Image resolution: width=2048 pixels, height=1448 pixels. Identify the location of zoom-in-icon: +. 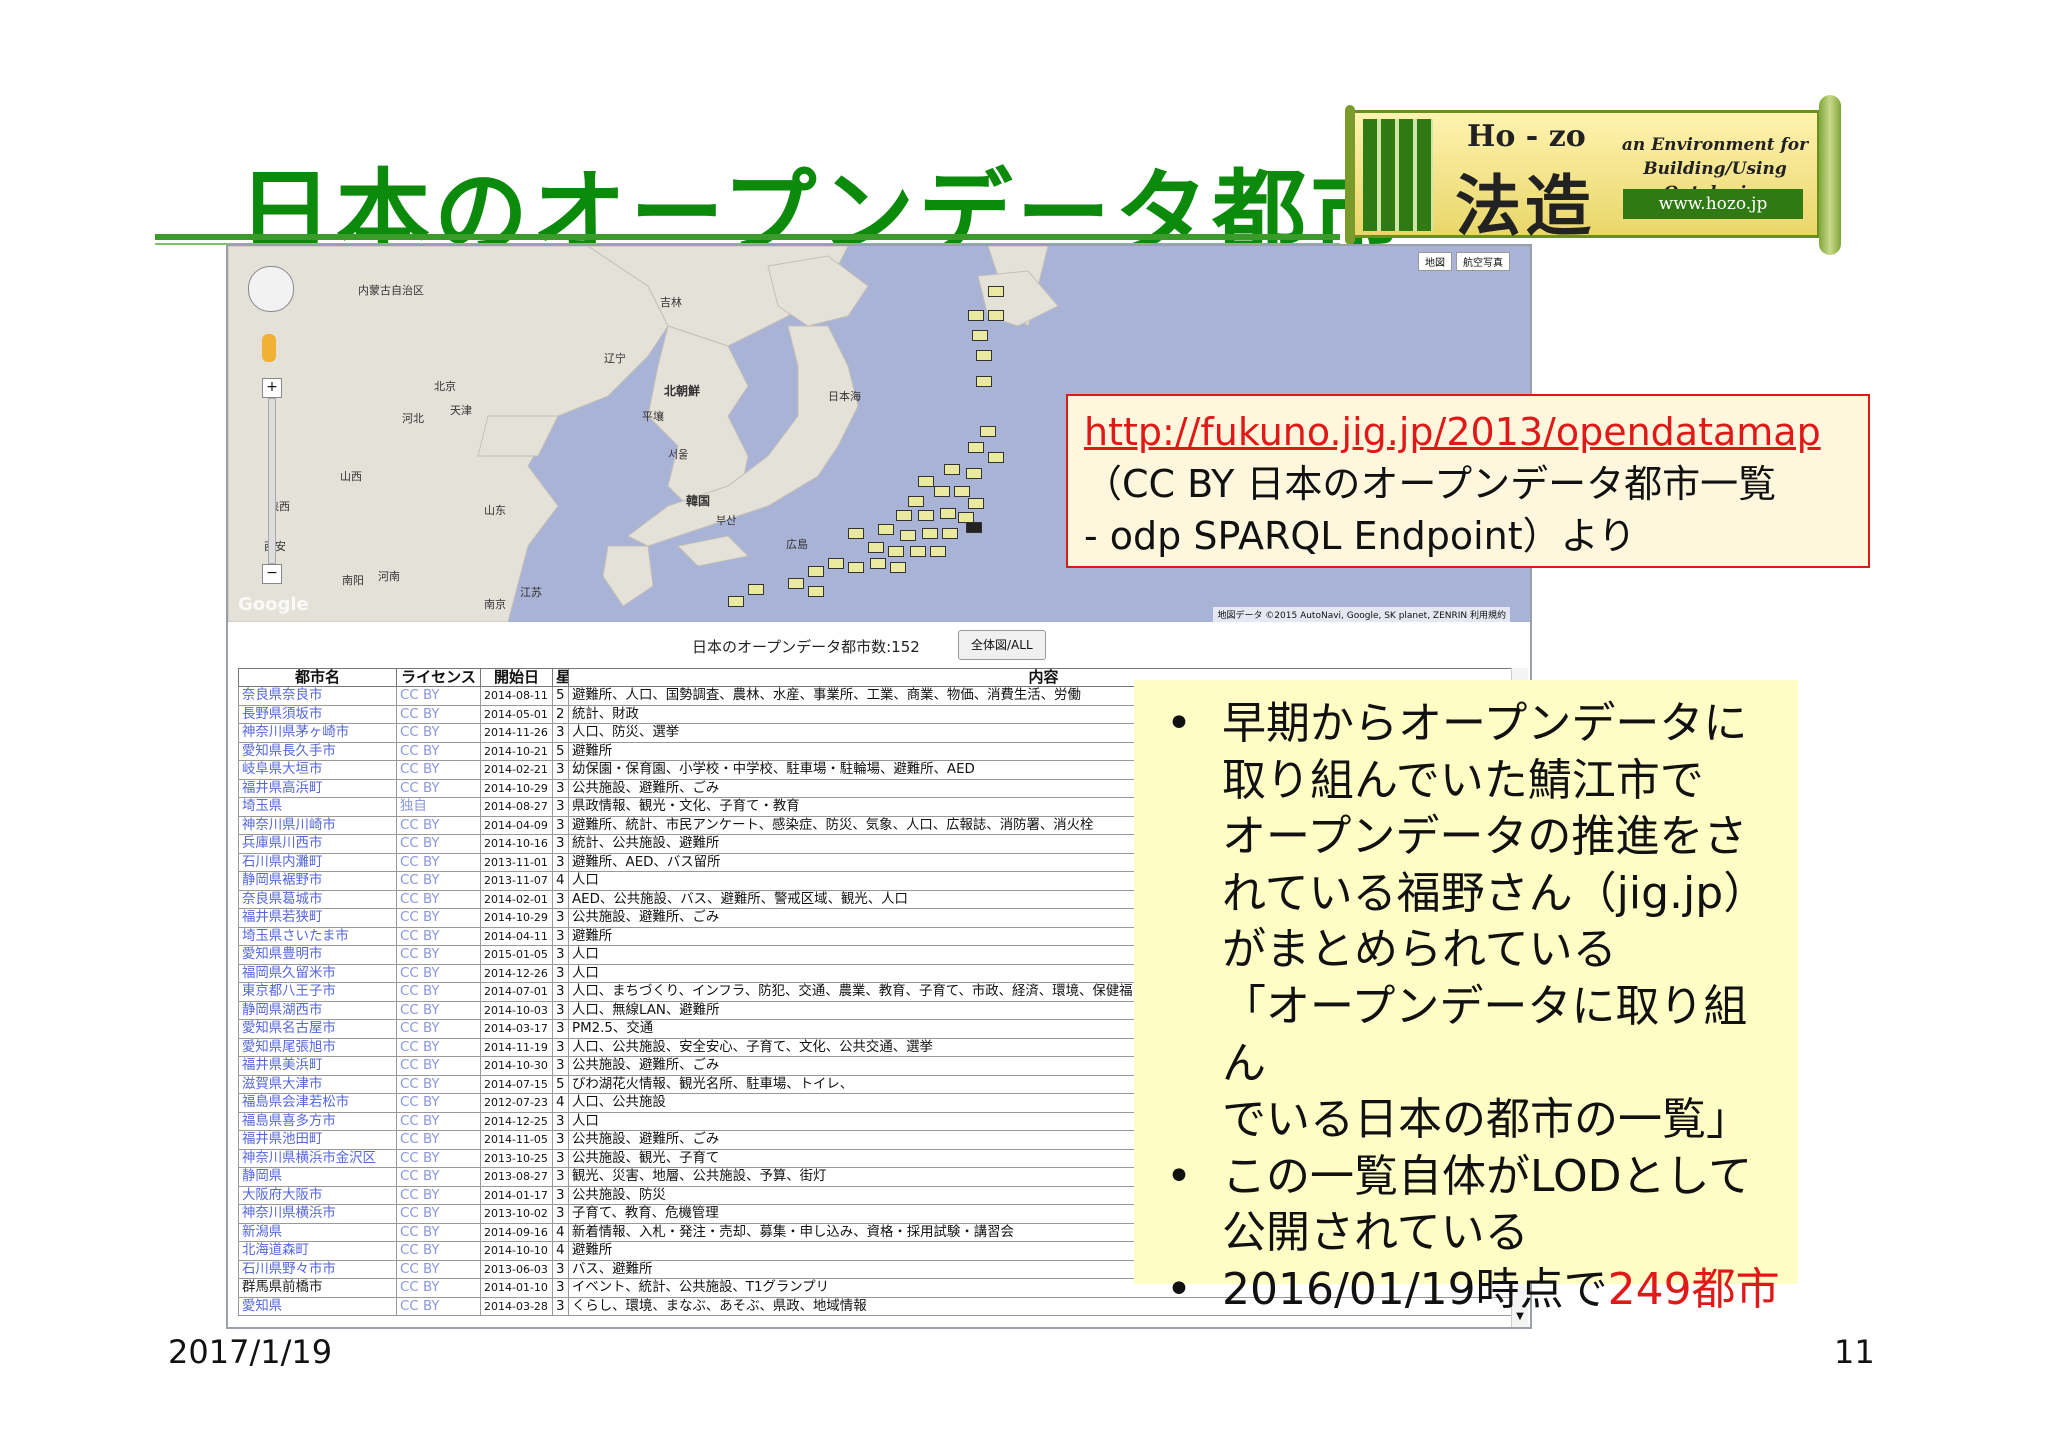
(272, 388).